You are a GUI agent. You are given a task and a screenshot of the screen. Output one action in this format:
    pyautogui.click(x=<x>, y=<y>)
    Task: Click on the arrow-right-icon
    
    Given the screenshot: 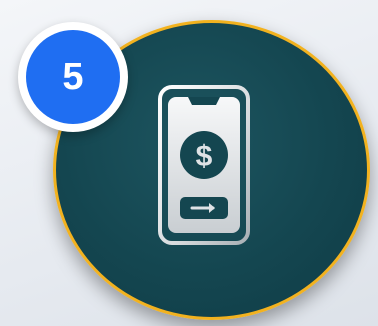 What is the action you would take?
    pyautogui.click(x=204, y=208)
    